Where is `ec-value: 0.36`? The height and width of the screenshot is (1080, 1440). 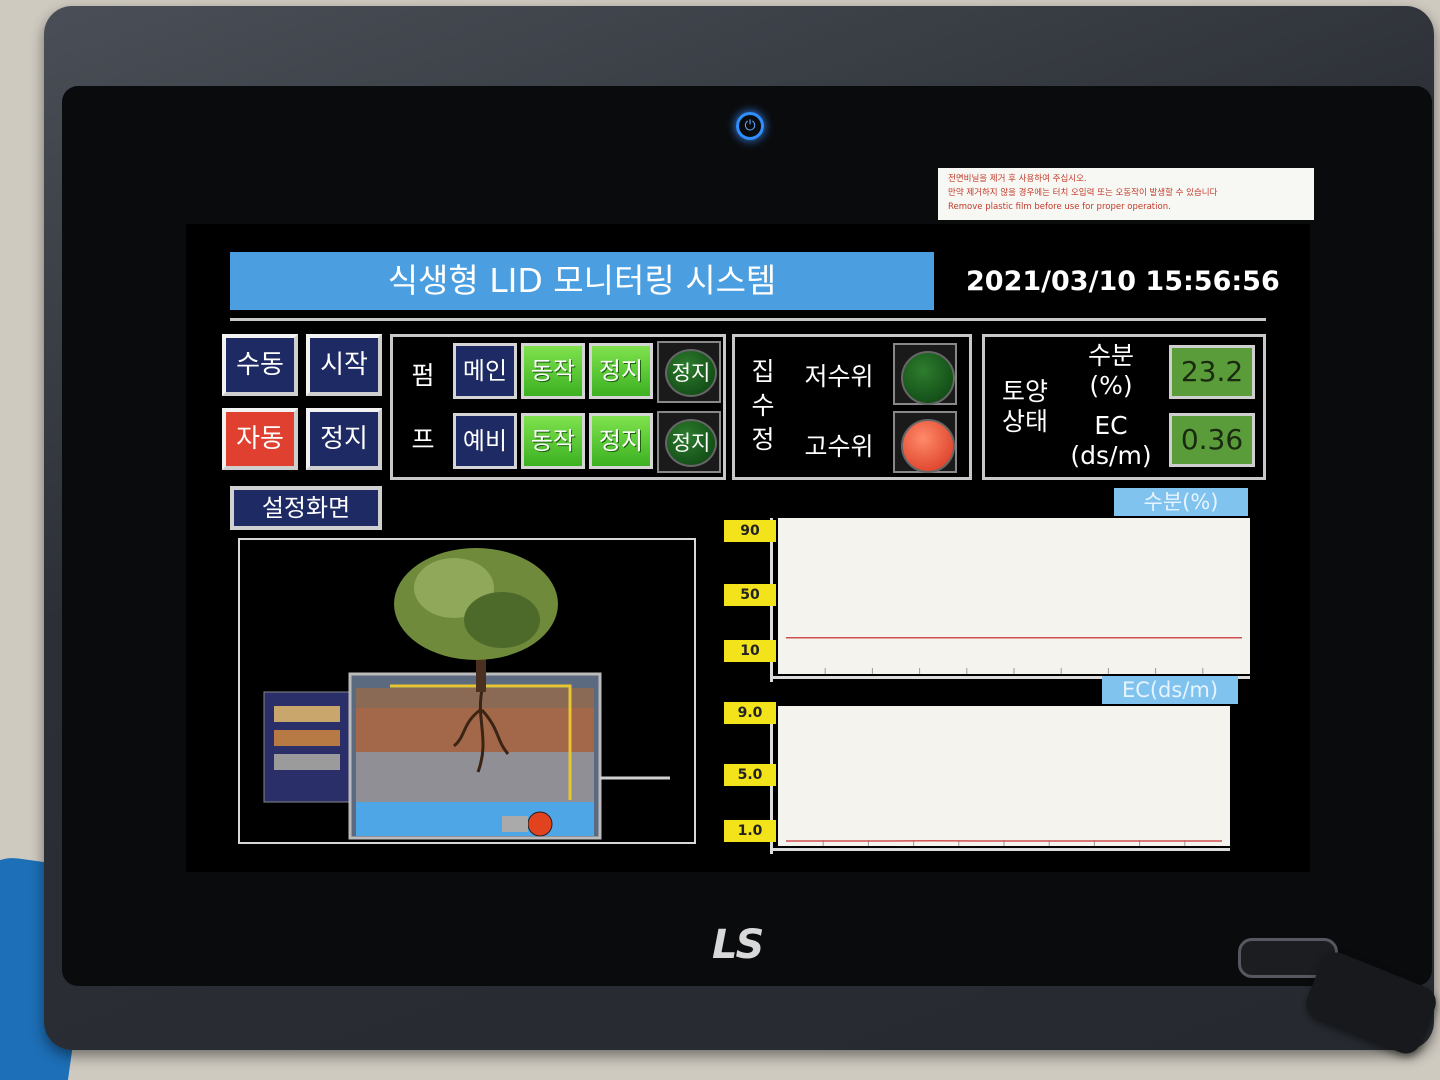
ec-value: 0.36 is located at coordinates (1212, 440).